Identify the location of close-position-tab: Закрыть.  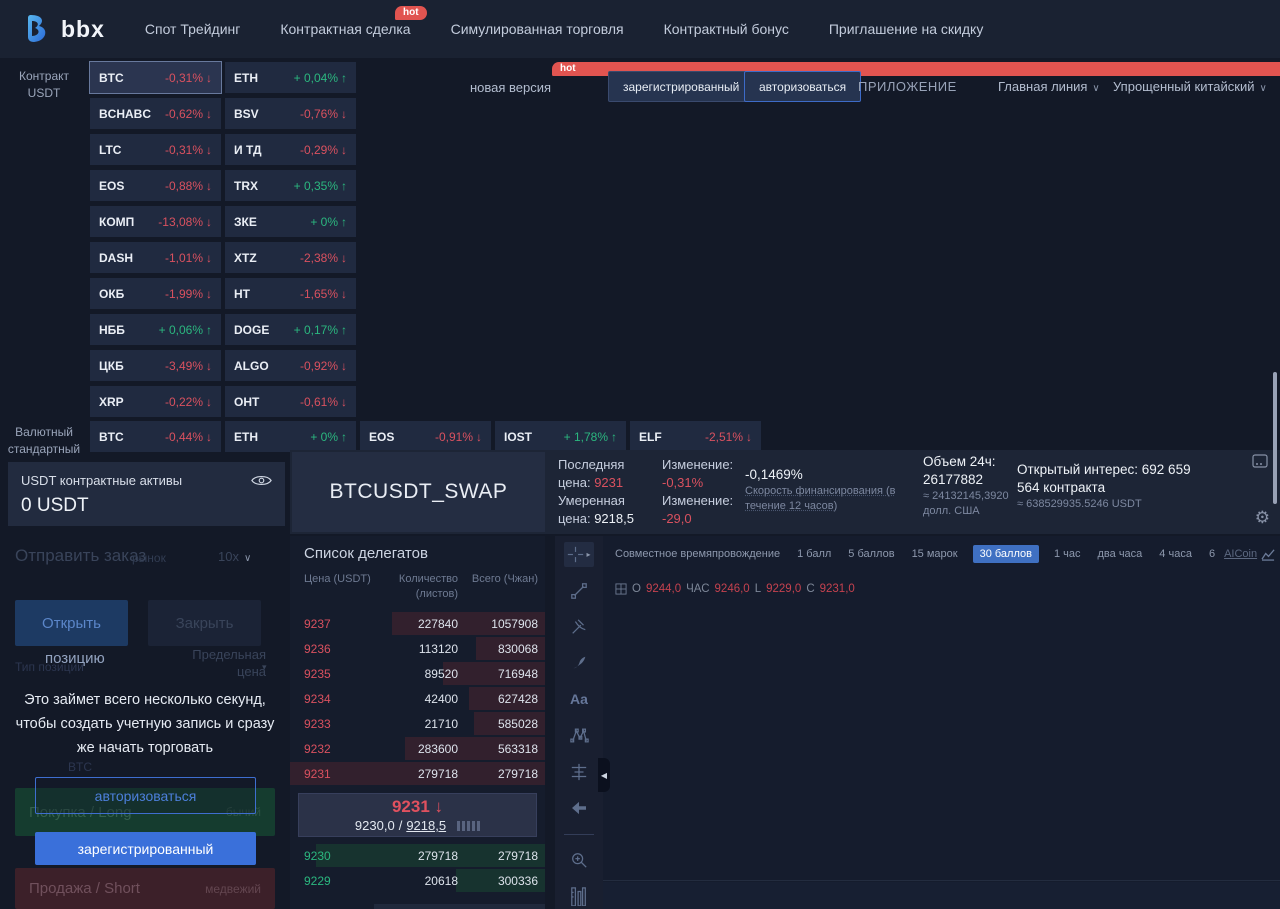
(204, 623).